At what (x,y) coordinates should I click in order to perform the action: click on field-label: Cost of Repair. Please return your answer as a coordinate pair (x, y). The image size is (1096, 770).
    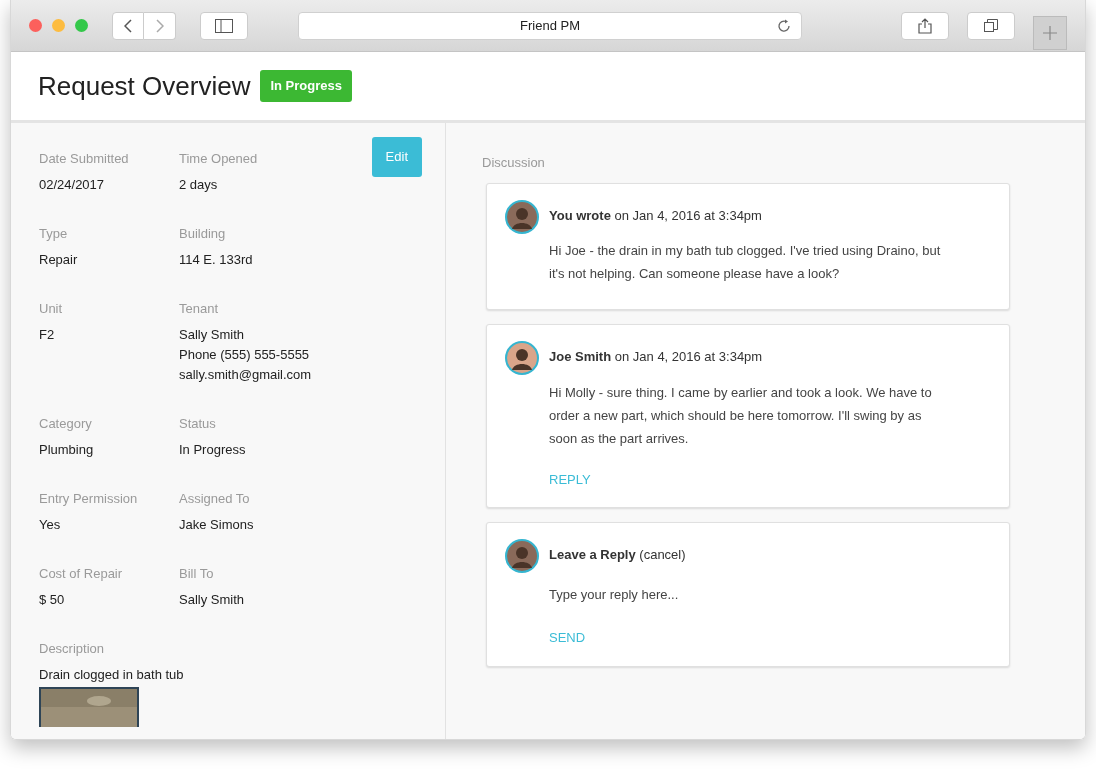
    Looking at the image, I should click on (81, 574).